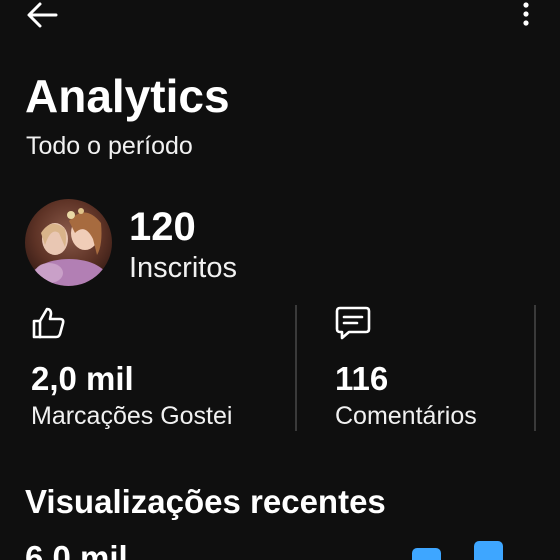 The width and height of the screenshot is (560, 560). I want to click on stat-divider-right, so click(535, 368).